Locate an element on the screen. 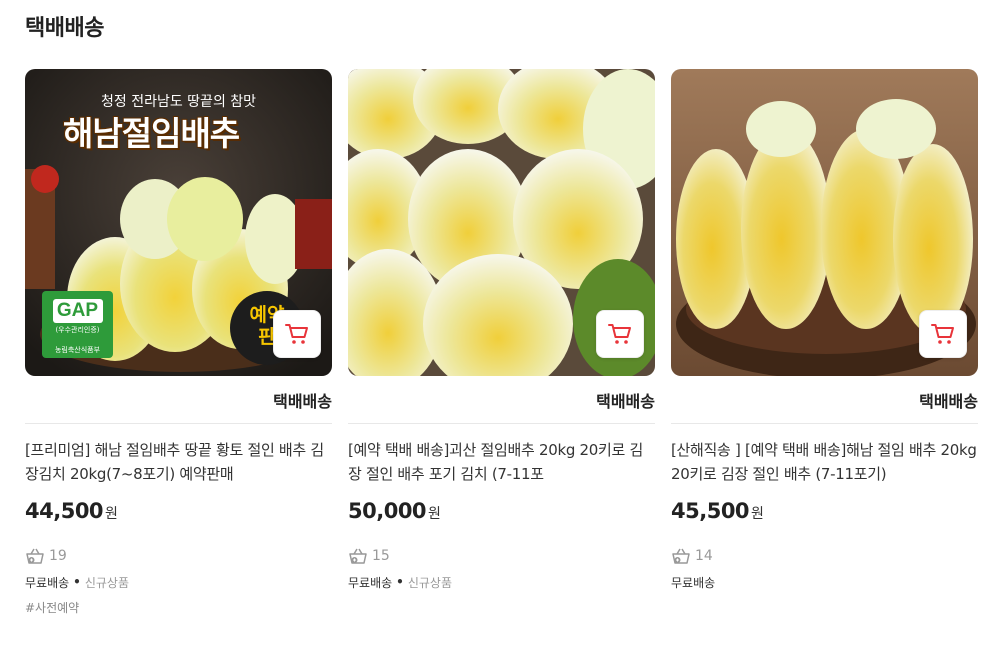  purchase-count: 15 is located at coordinates (381, 556).